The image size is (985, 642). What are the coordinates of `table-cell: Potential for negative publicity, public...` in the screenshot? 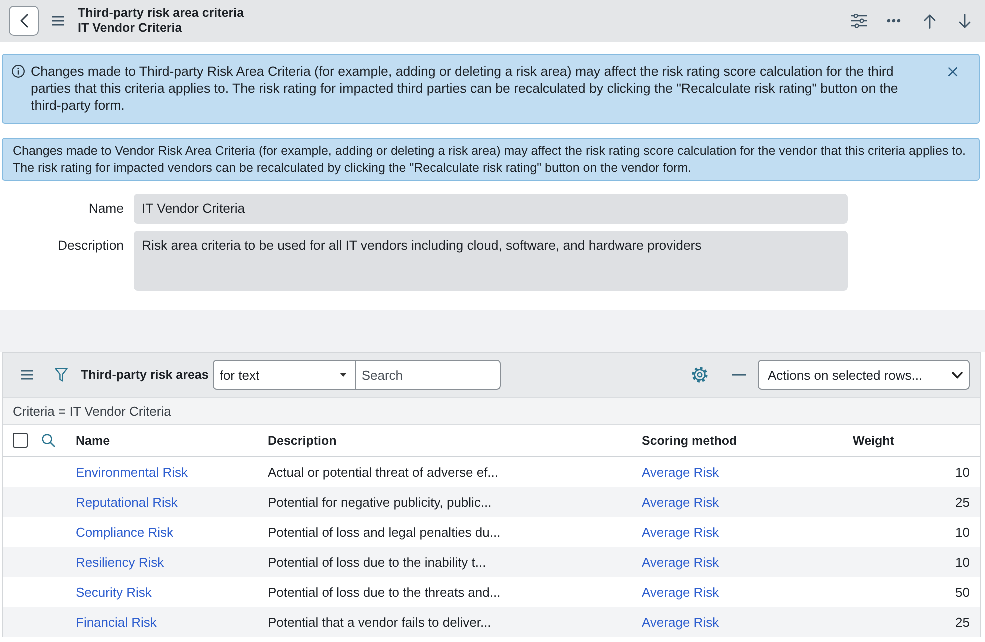 It's located at (380, 502).